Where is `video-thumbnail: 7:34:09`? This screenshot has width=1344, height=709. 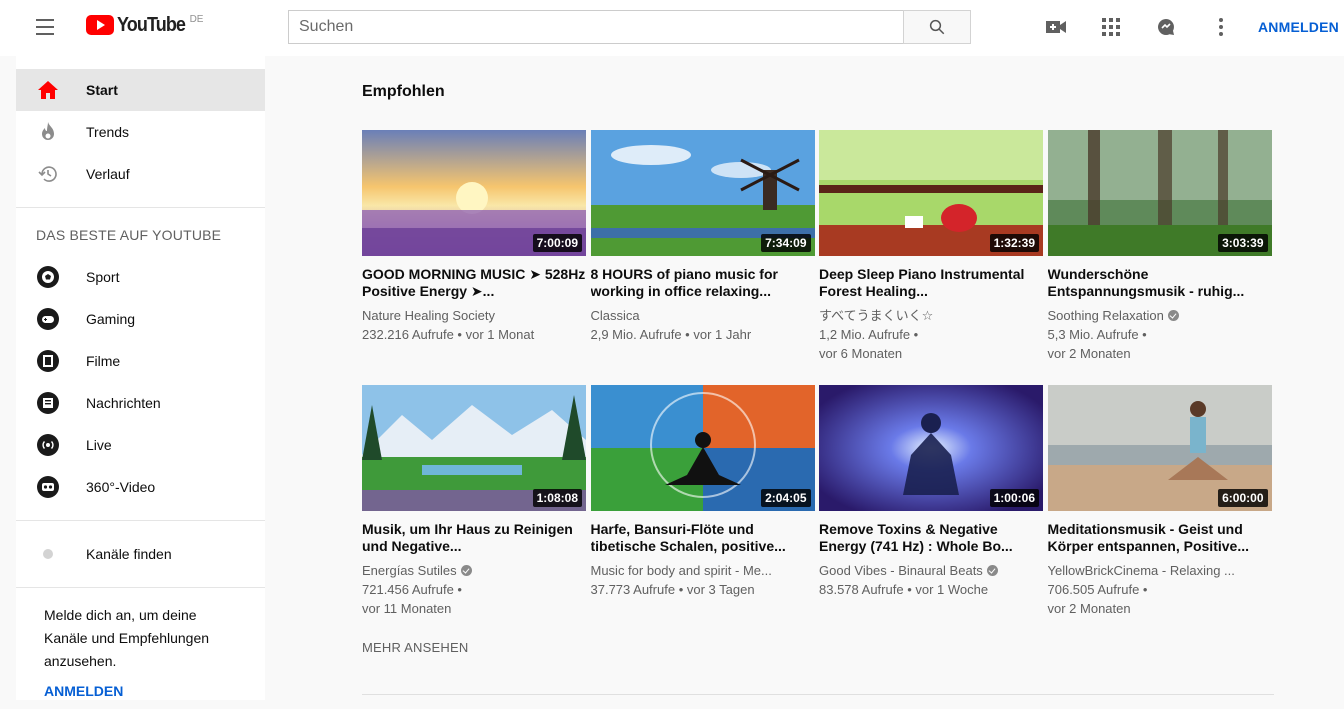 video-thumbnail: 7:34:09 is located at coordinates (702, 193).